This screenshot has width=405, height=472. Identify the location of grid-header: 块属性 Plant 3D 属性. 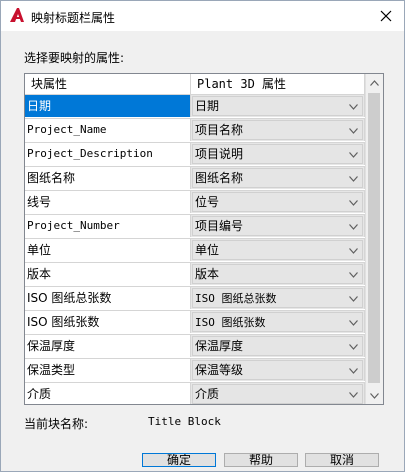
(195, 84).